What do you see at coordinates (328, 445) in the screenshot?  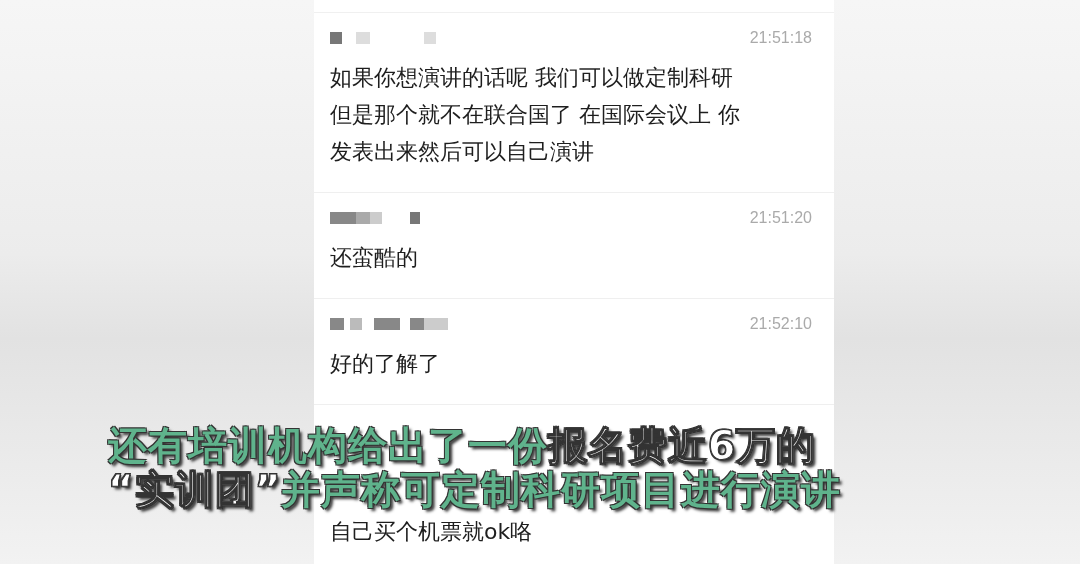 I see `subtitle-text: 还有培训机构给出了一份` at bounding box center [328, 445].